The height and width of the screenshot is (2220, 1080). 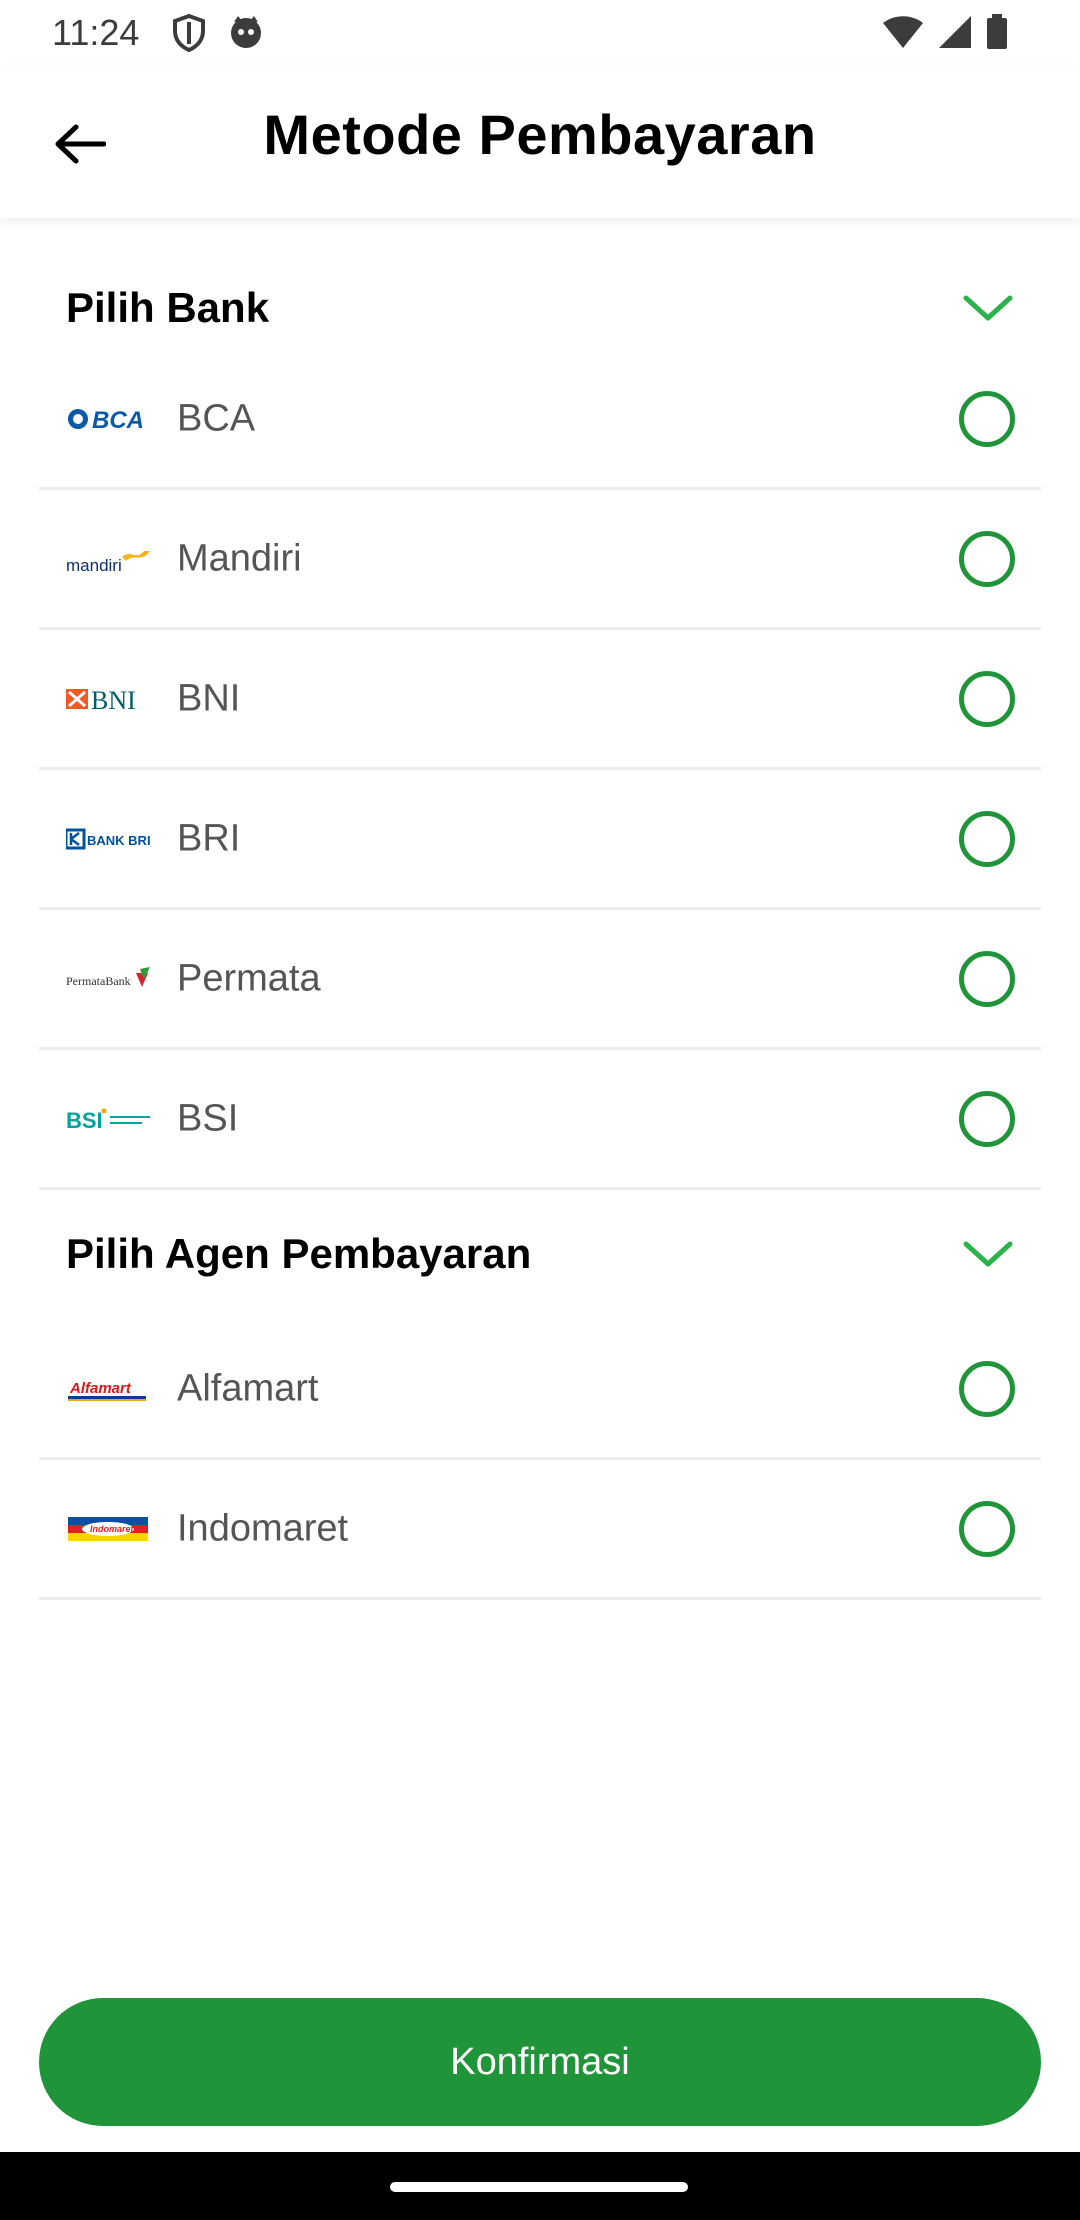 I want to click on alfamart-logo: Alfamart, so click(x=109, y=1389).